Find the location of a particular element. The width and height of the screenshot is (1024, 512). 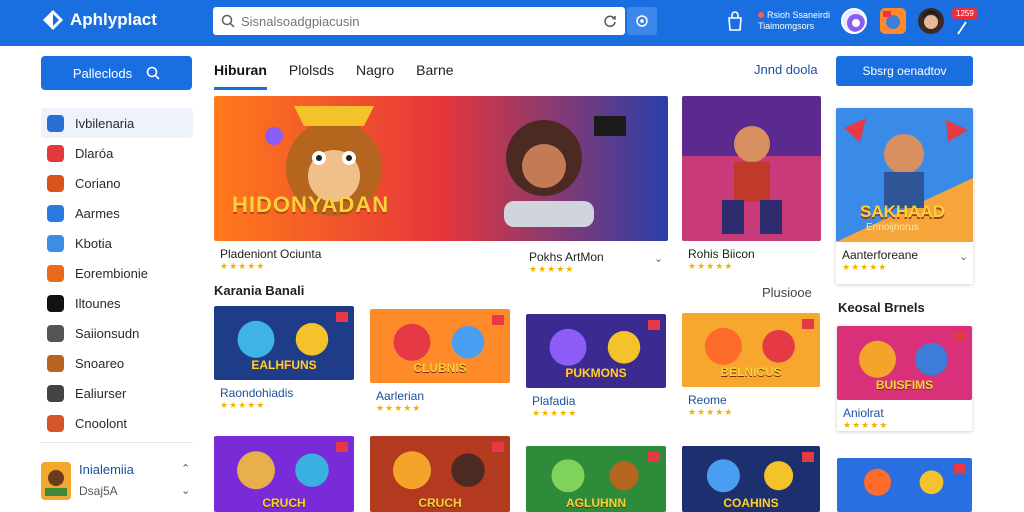

game-card-art-title: AGLUHNN is located at coordinates (596, 503).